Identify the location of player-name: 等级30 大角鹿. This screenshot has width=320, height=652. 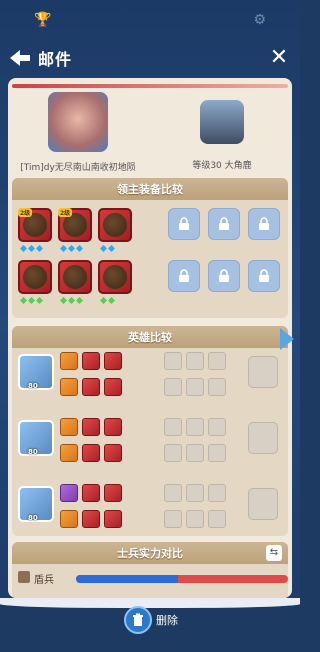
(222, 166).